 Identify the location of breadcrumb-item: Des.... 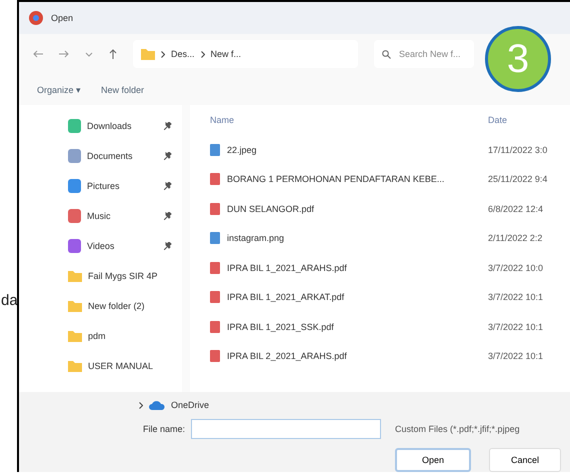
(183, 54).